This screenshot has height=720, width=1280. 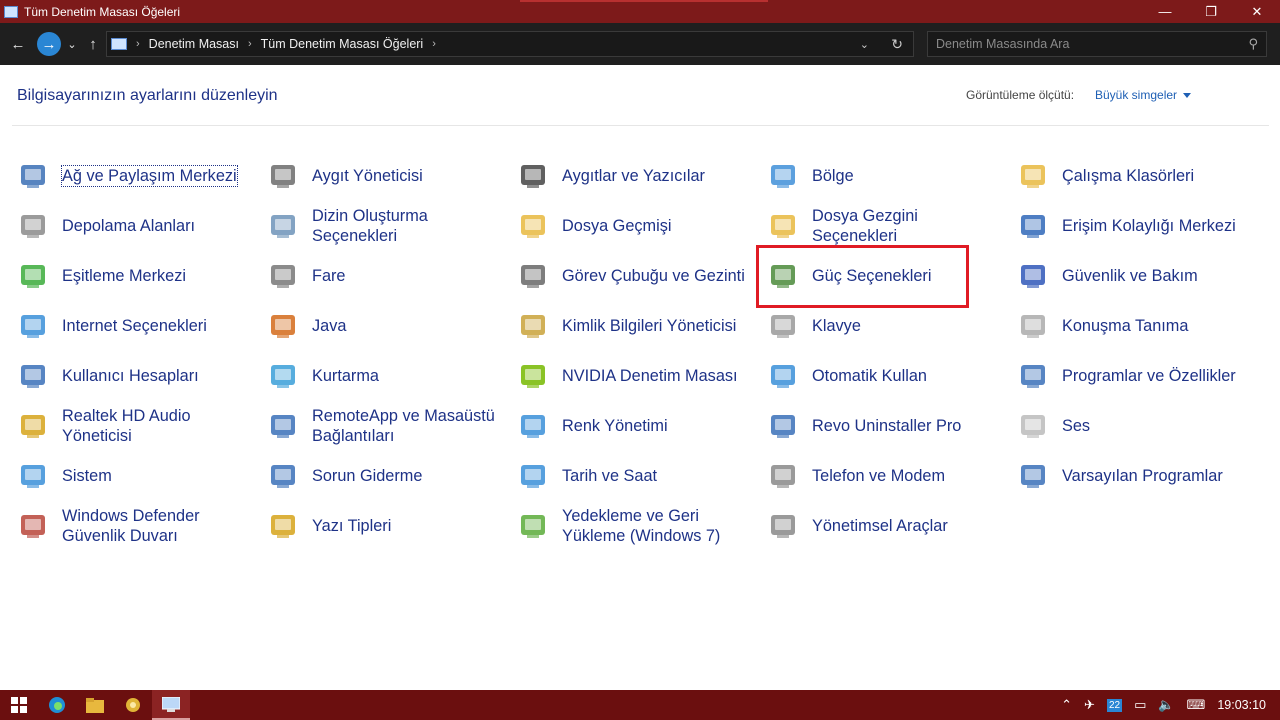 I want to click on control-panel-item: Çalışma Klasörleri, so click(x=1104, y=176).